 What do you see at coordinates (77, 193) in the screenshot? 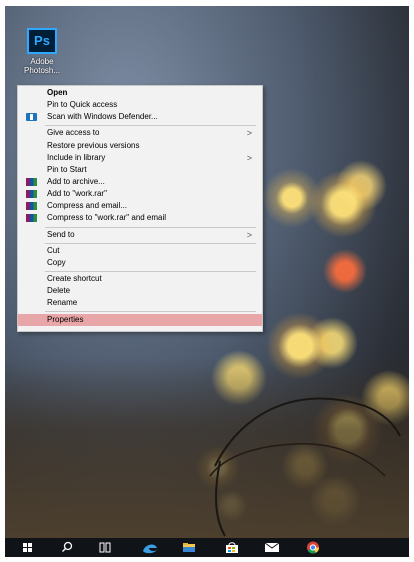
I see `menu-item-label: Add to "work.rar"` at bounding box center [77, 193].